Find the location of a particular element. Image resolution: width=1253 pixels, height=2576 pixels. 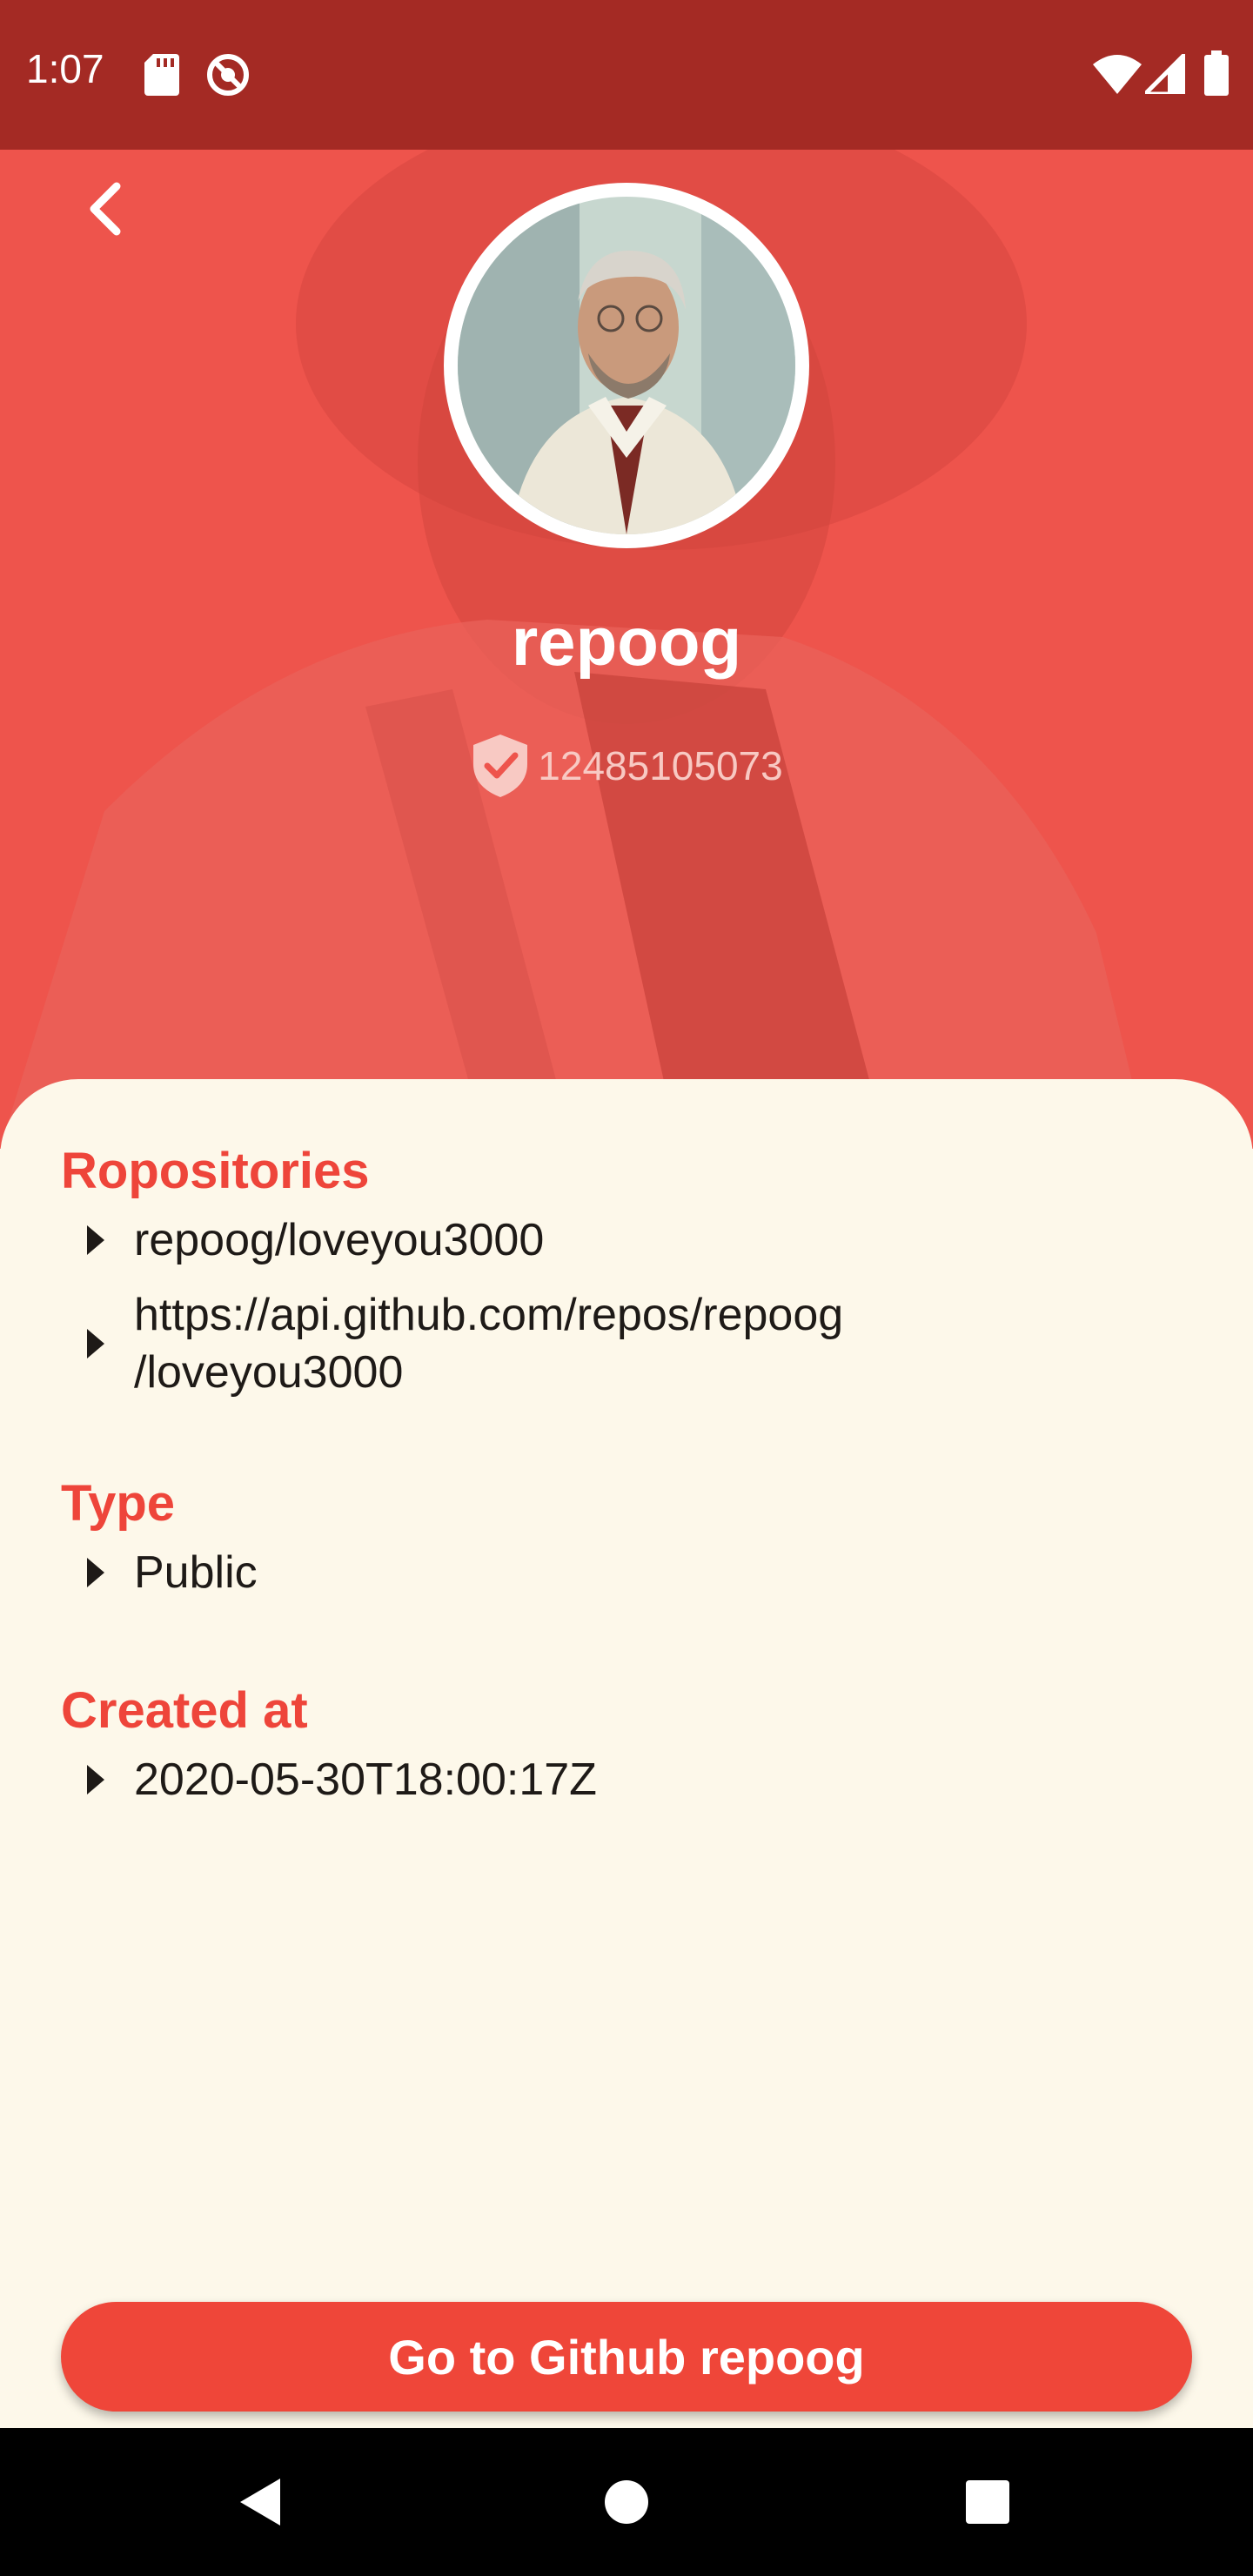

list-item-repo-name: repoog/loveyou3000 is located at coordinates (315, 1240).